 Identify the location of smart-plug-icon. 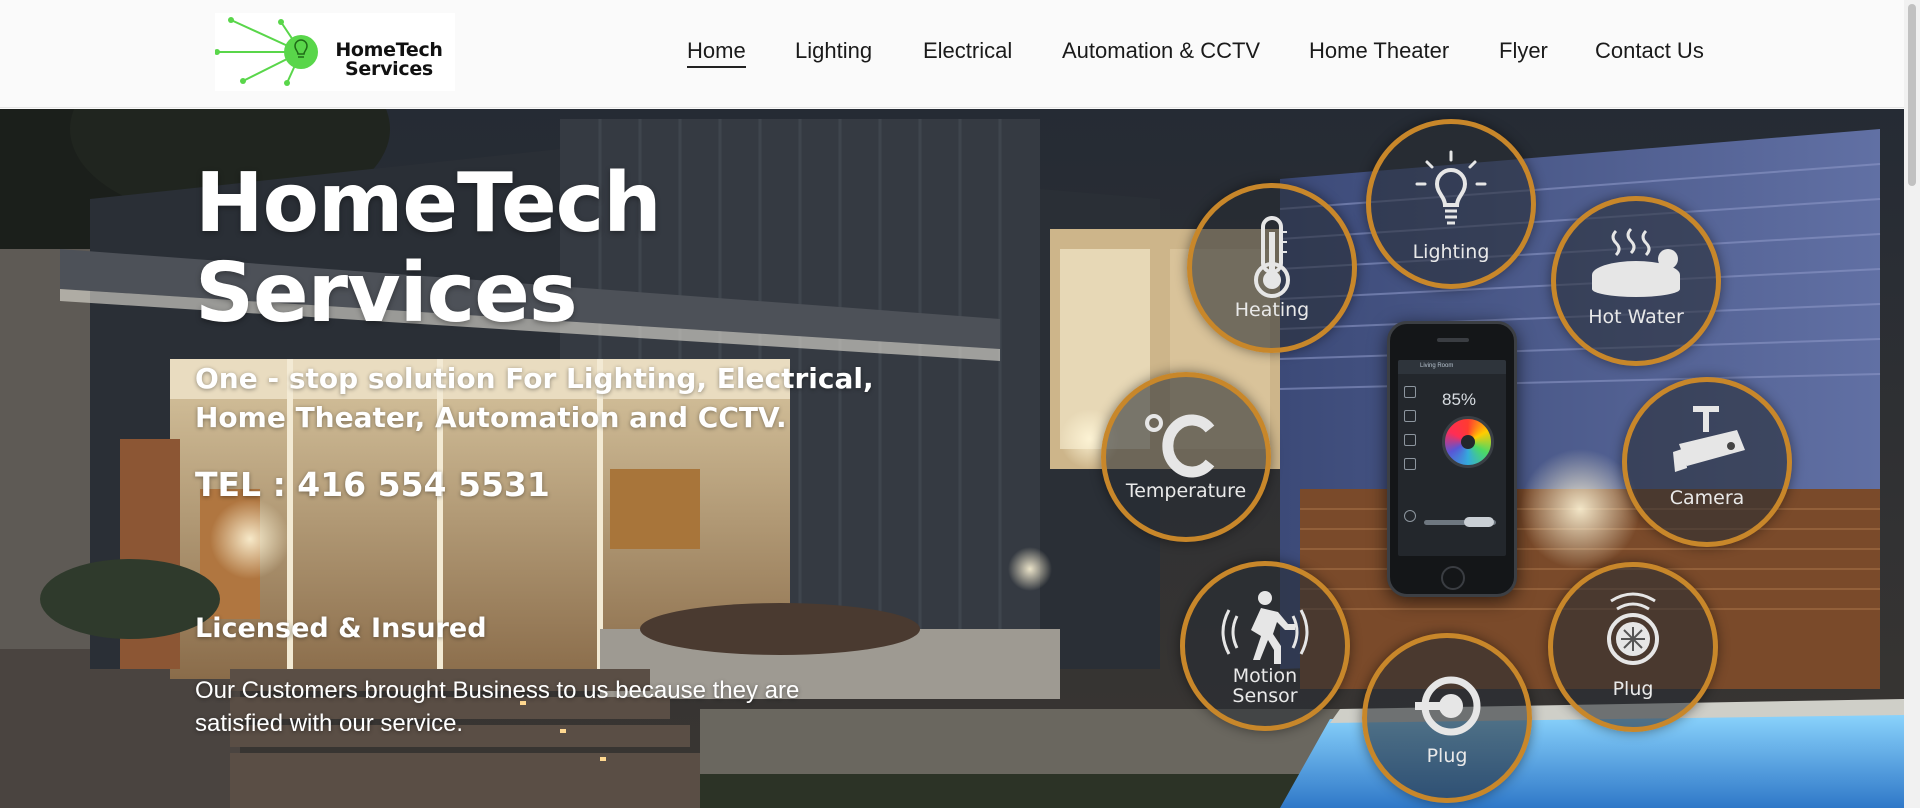
(1633, 628).